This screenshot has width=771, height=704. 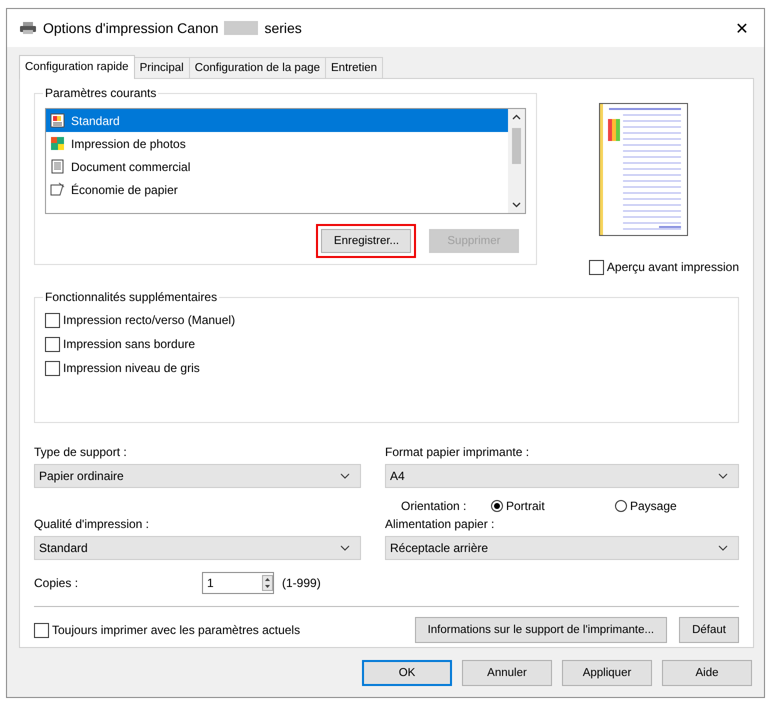 I want to click on field-label: Qualité d'impression :, so click(x=92, y=524).